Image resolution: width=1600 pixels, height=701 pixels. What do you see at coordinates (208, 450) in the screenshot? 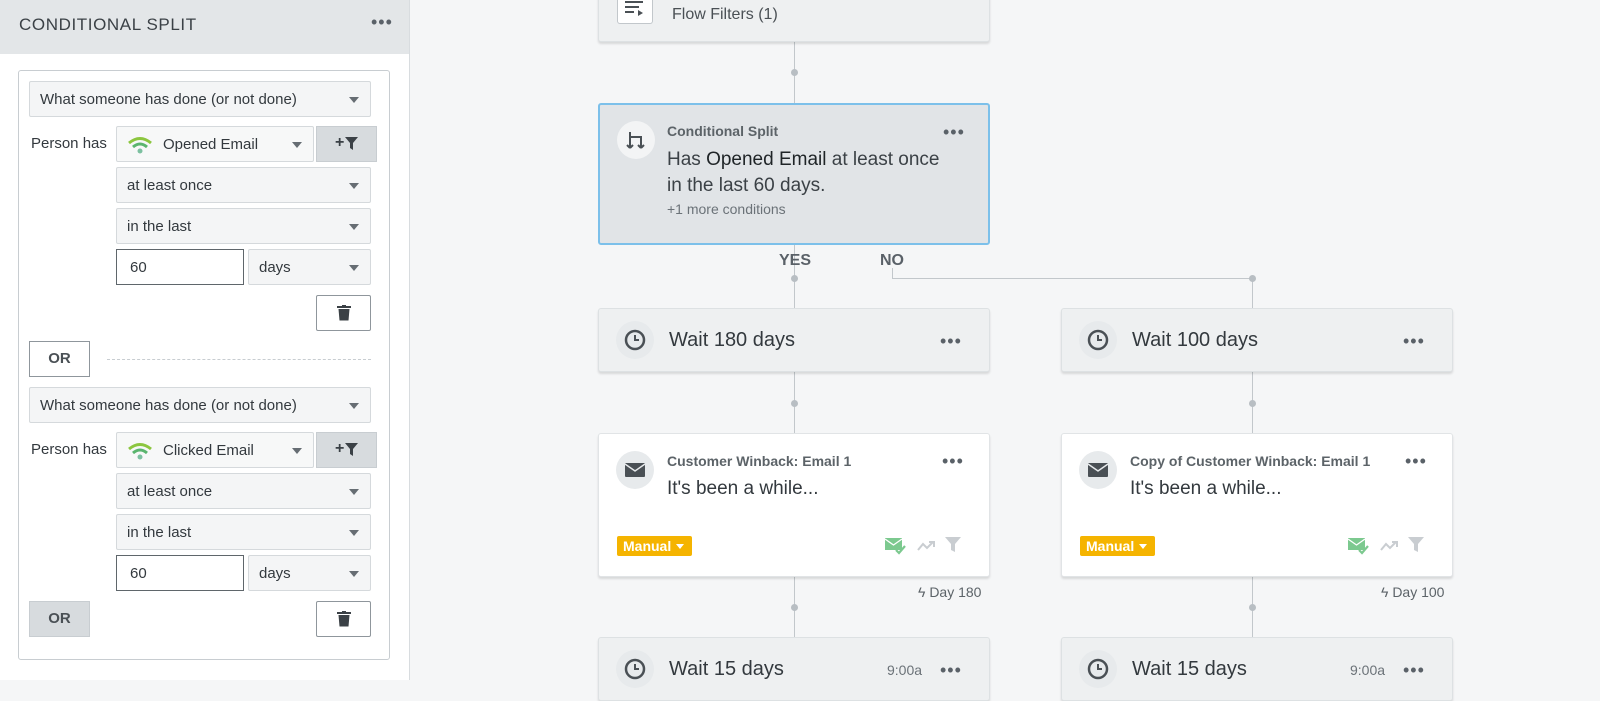
I see `metric-value: Clicked Email` at bounding box center [208, 450].